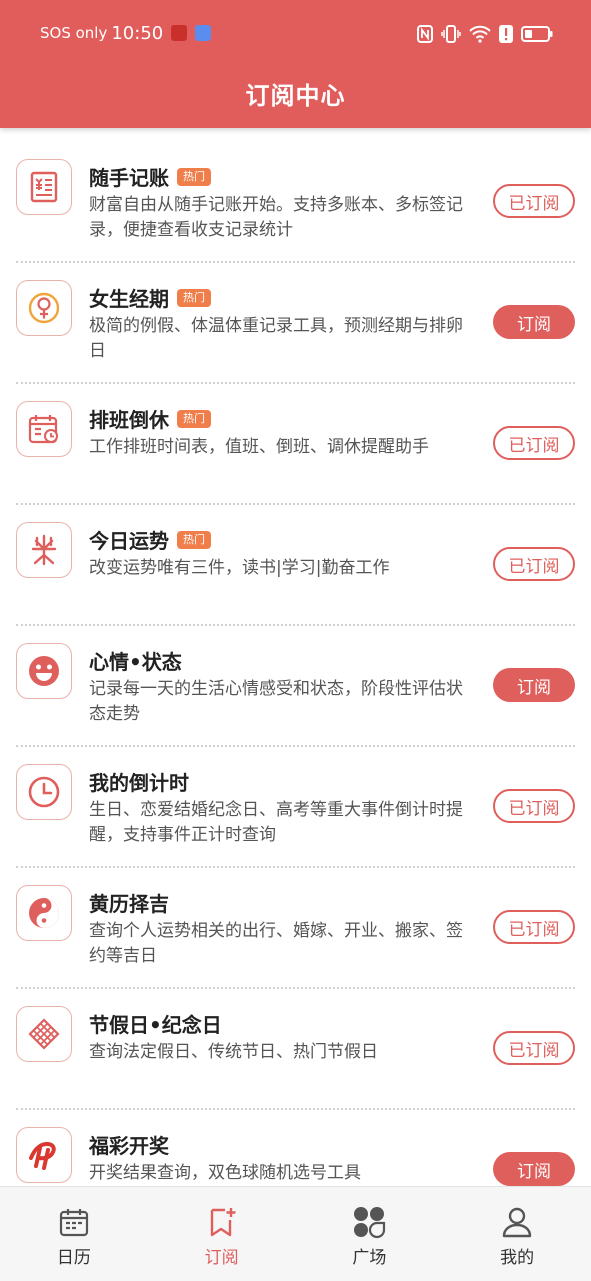 This screenshot has height=1281, width=591. I want to click on fortune-icon, so click(44, 550).